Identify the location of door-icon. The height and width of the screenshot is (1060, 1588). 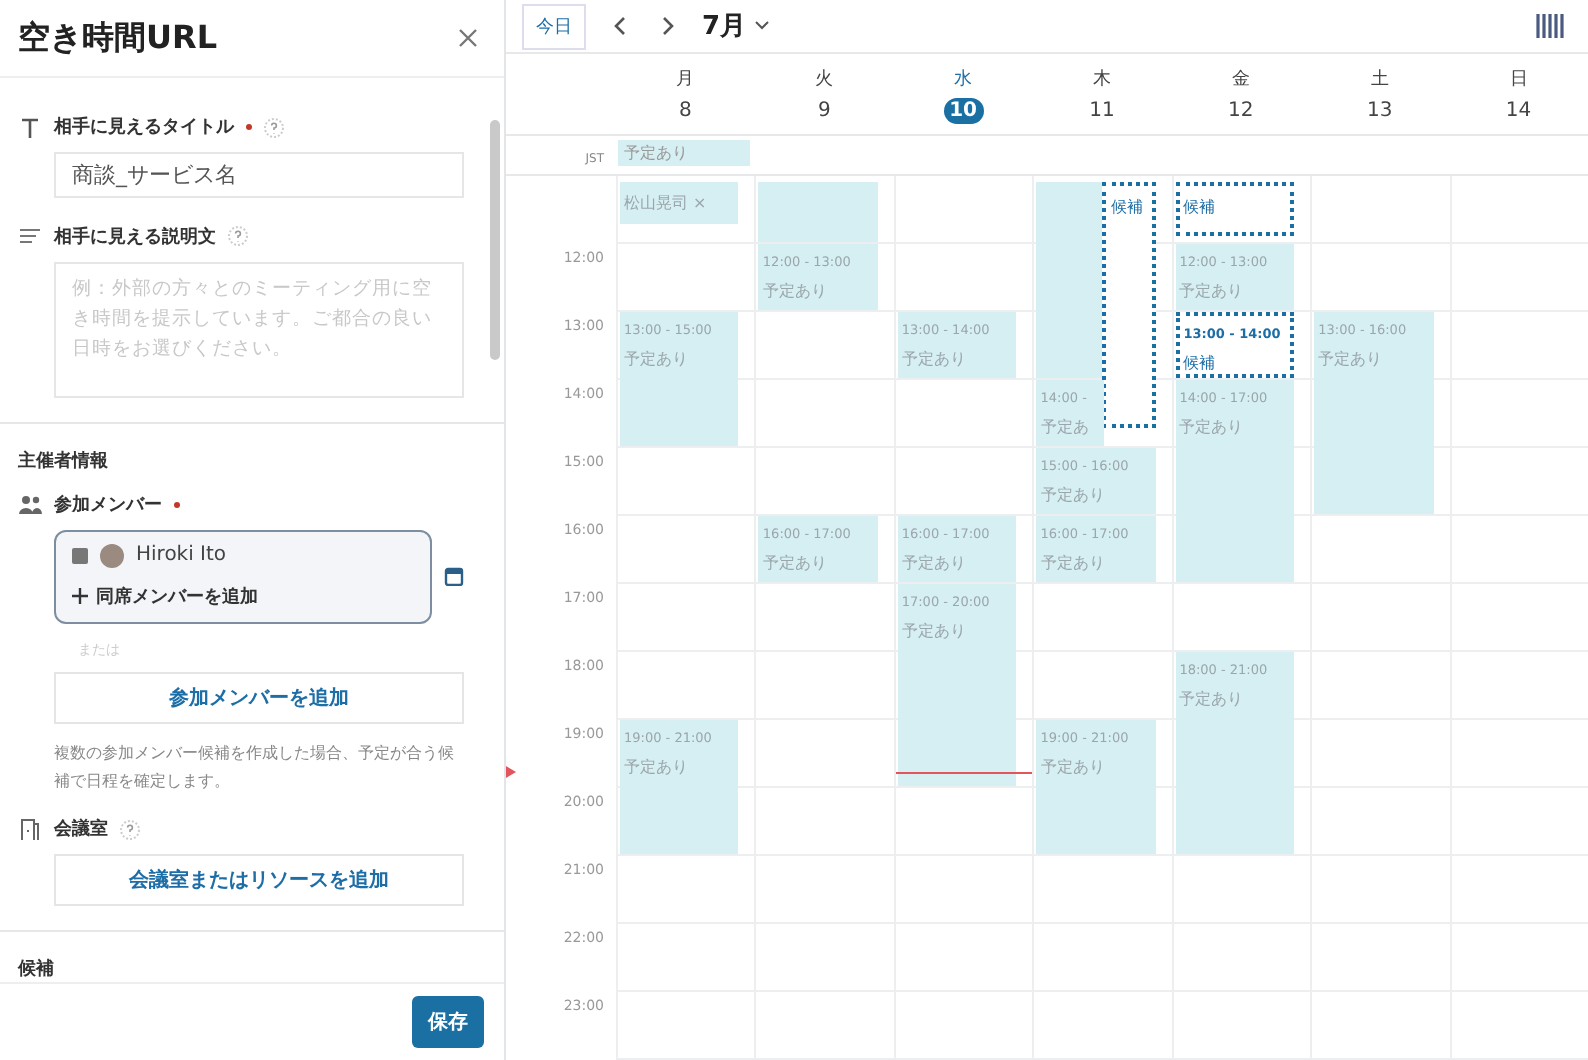
(30, 829).